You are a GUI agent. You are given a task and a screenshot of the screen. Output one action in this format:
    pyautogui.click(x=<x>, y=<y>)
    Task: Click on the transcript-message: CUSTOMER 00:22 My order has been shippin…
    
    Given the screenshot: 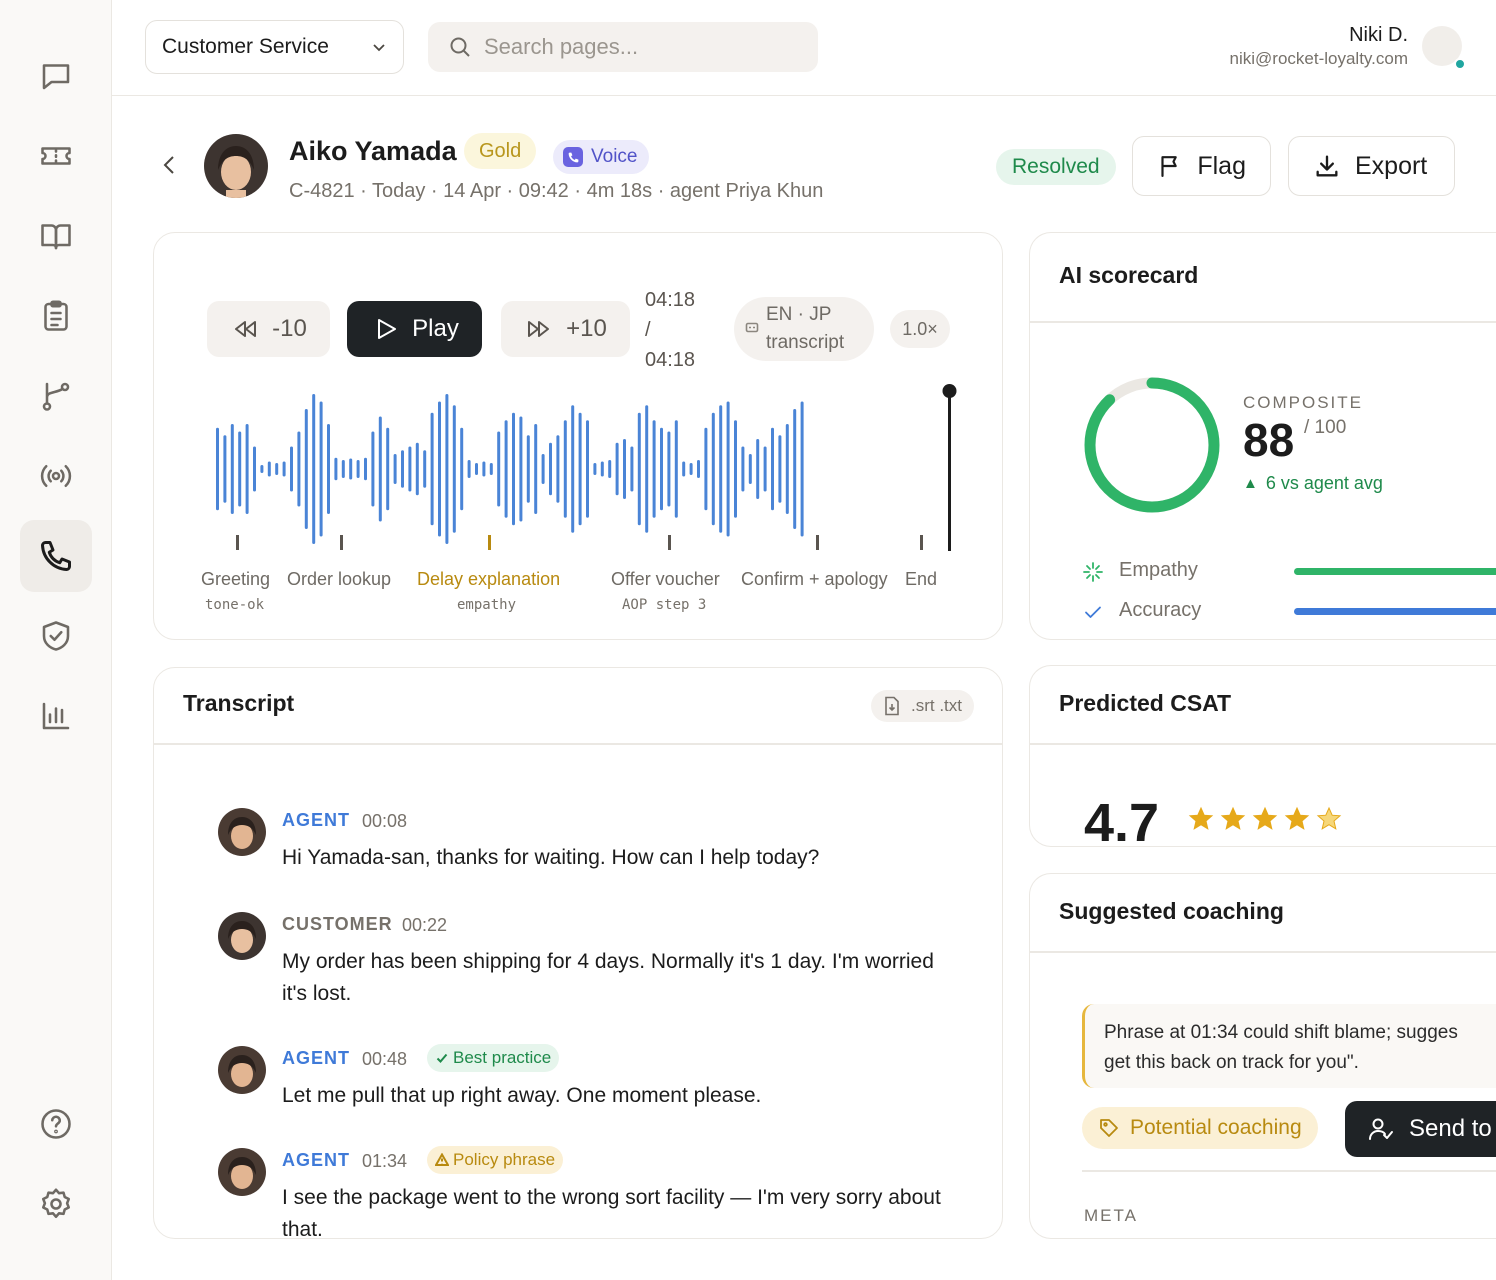 What is the action you would take?
    pyautogui.click(x=585, y=962)
    